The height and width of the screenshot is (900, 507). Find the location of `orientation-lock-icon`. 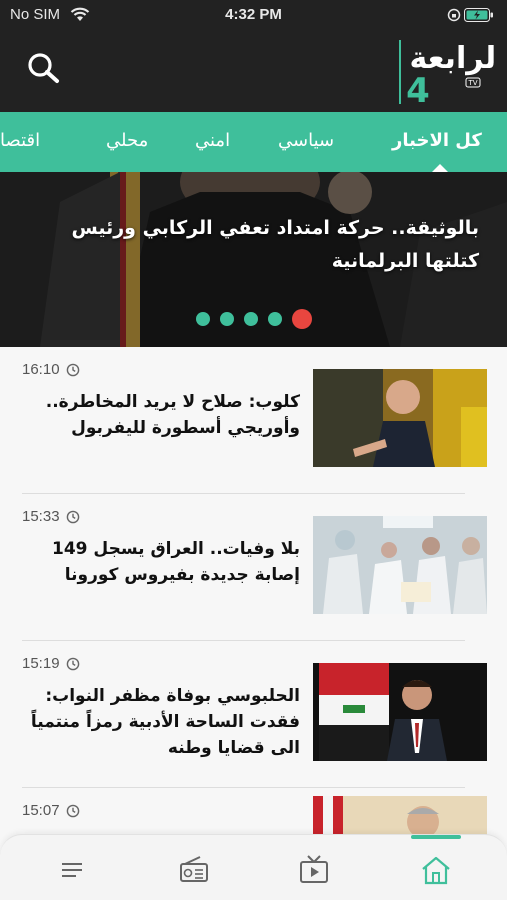

orientation-lock-icon is located at coordinates (454, 15).